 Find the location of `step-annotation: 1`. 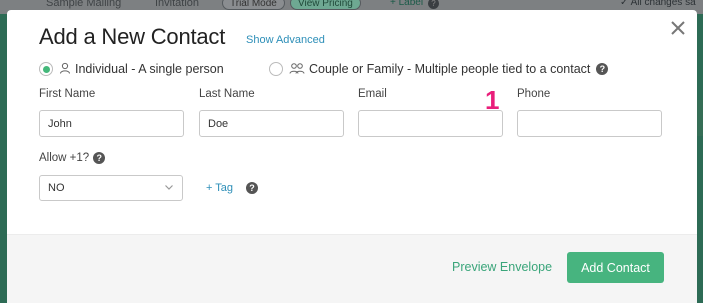

step-annotation: 1 is located at coordinates (492, 100).